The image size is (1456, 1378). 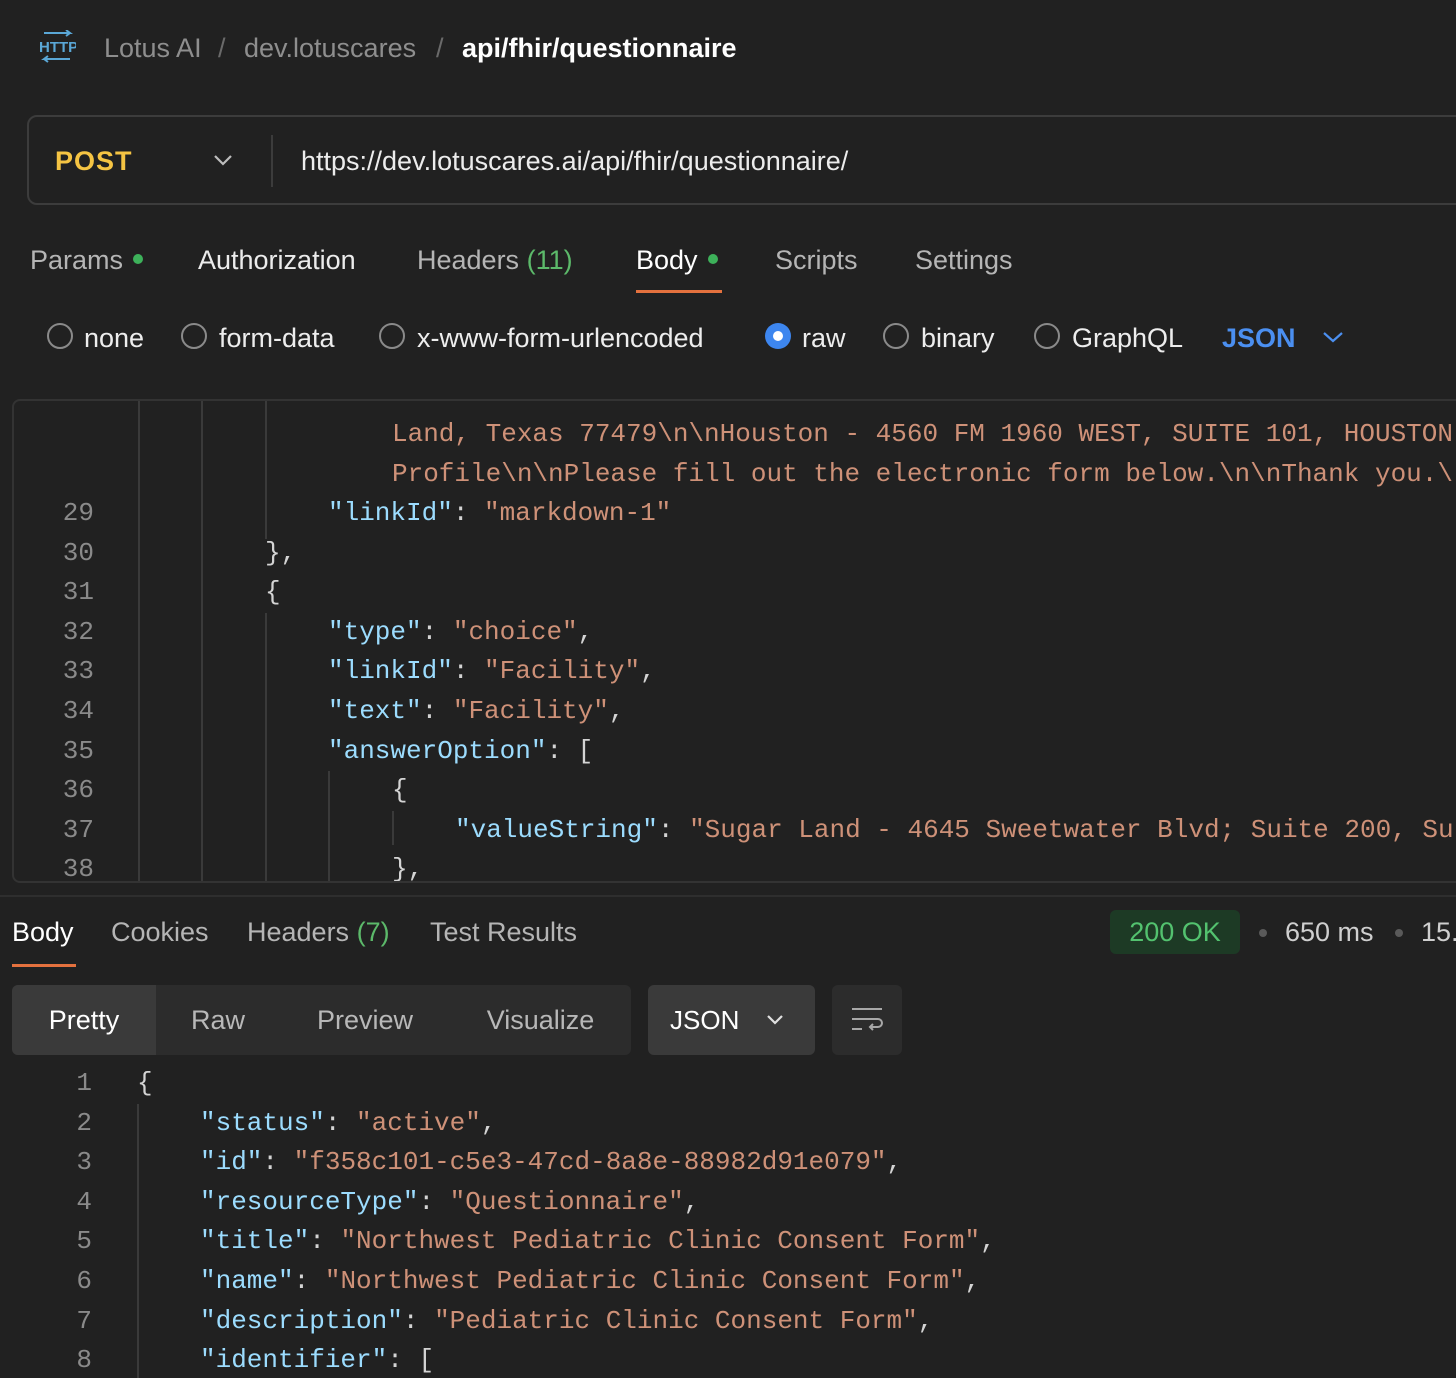 I want to click on json-value: "Facility", so click(x=530, y=711).